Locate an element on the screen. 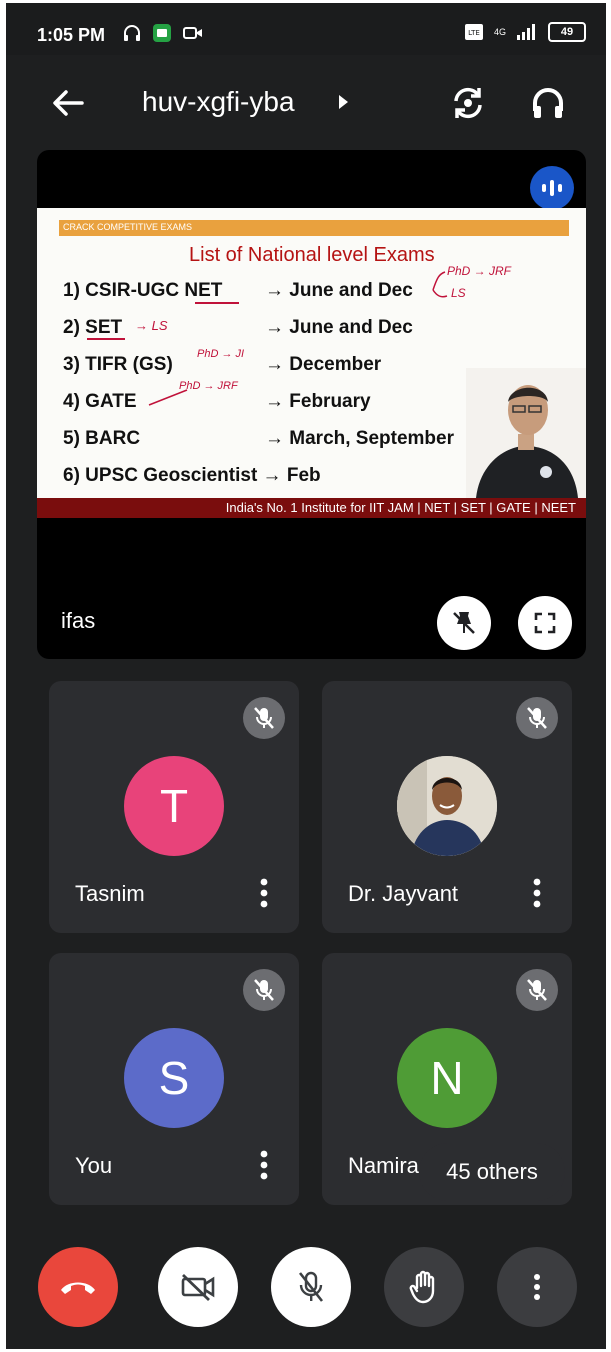 The height and width of the screenshot is (1352, 611). avatar-initial: T is located at coordinates (174, 806).